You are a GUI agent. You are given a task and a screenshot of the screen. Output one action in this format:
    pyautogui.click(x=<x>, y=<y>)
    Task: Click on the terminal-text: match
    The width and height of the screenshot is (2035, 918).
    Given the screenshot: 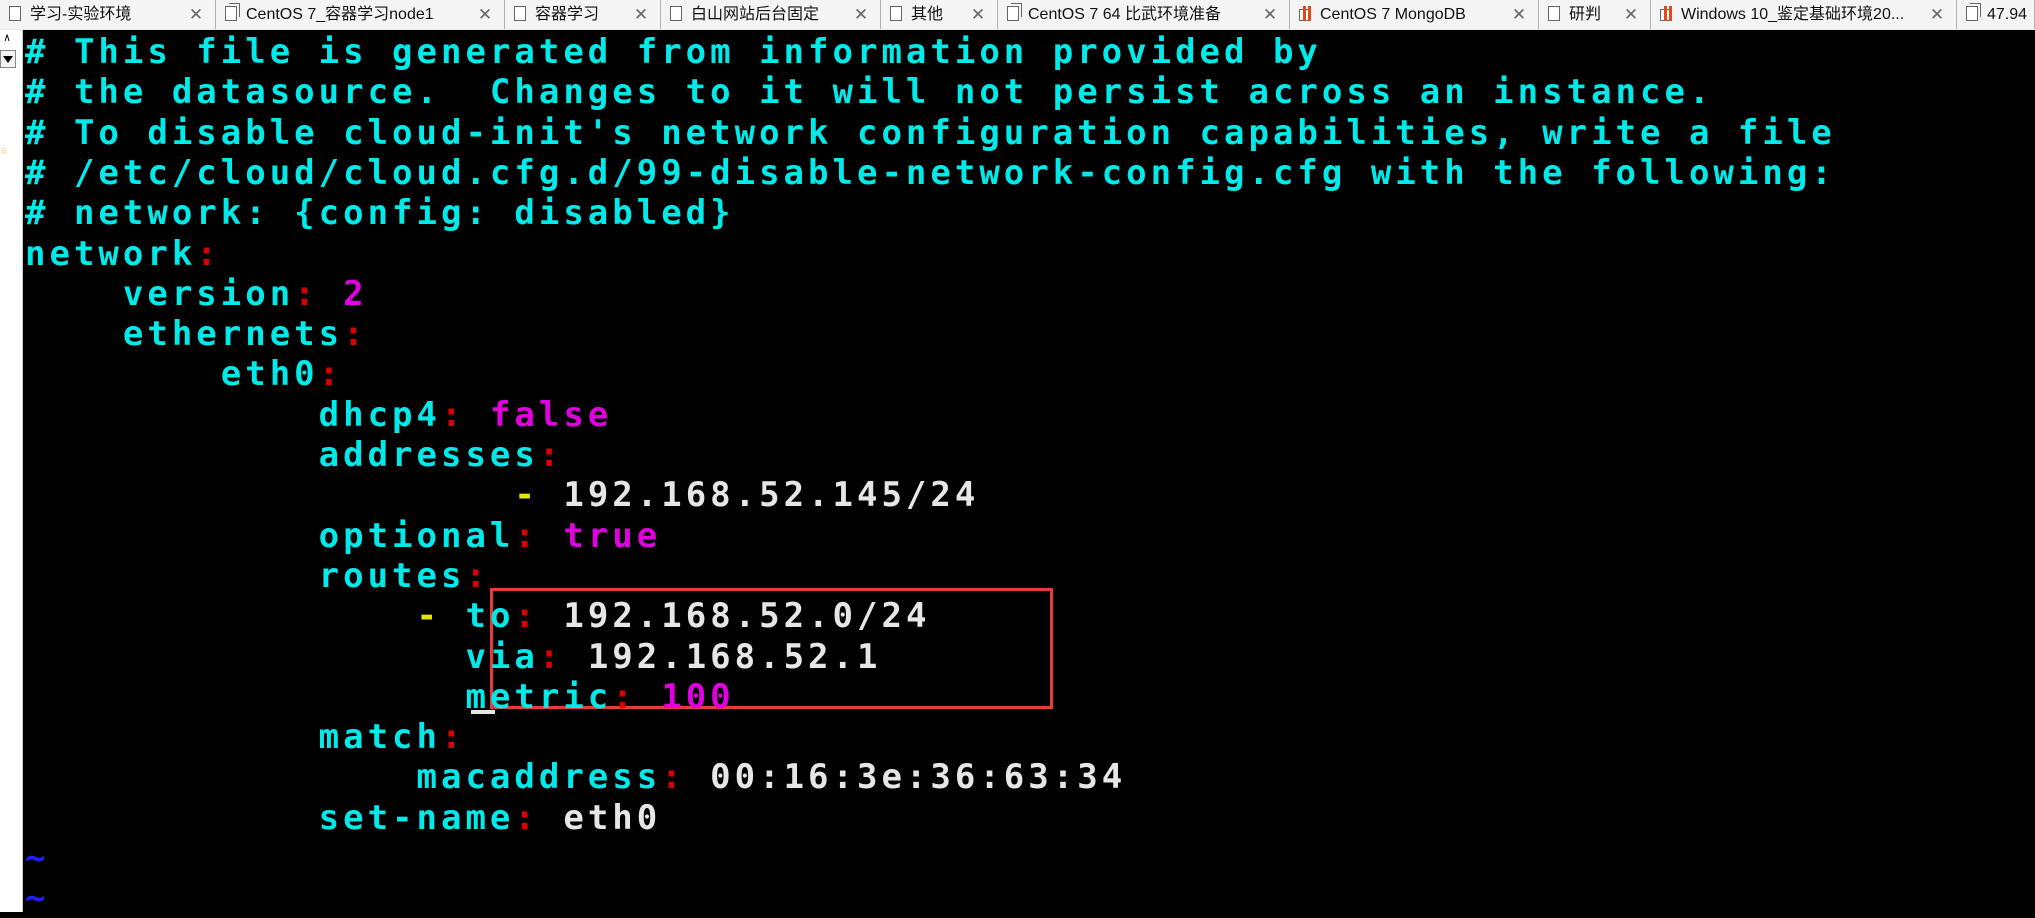 What is the action you would take?
    pyautogui.click(x=233, y=737)
    